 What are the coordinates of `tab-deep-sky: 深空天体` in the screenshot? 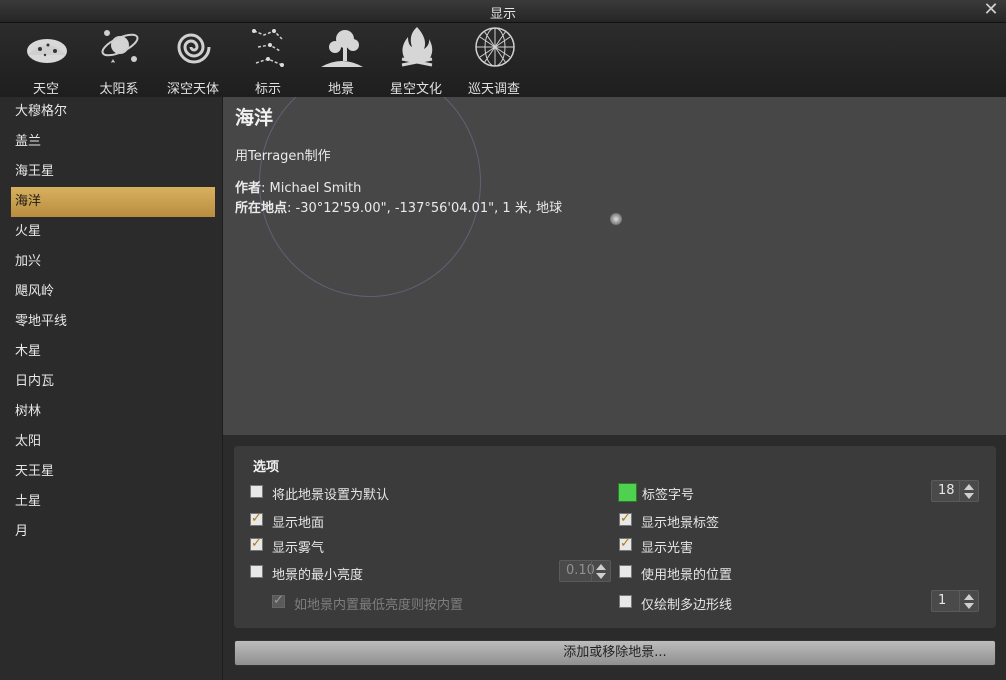 It's located at (193, 60).